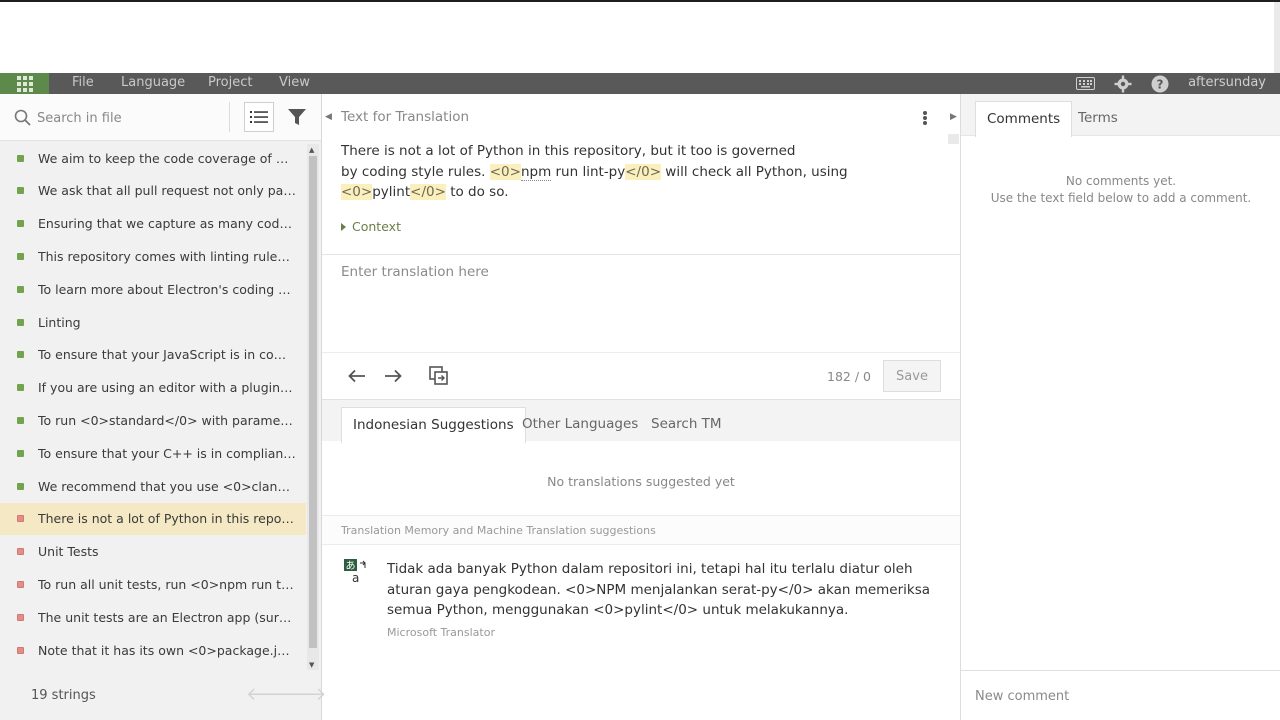  I want to click on new-comment-input, so click(1120, 696).